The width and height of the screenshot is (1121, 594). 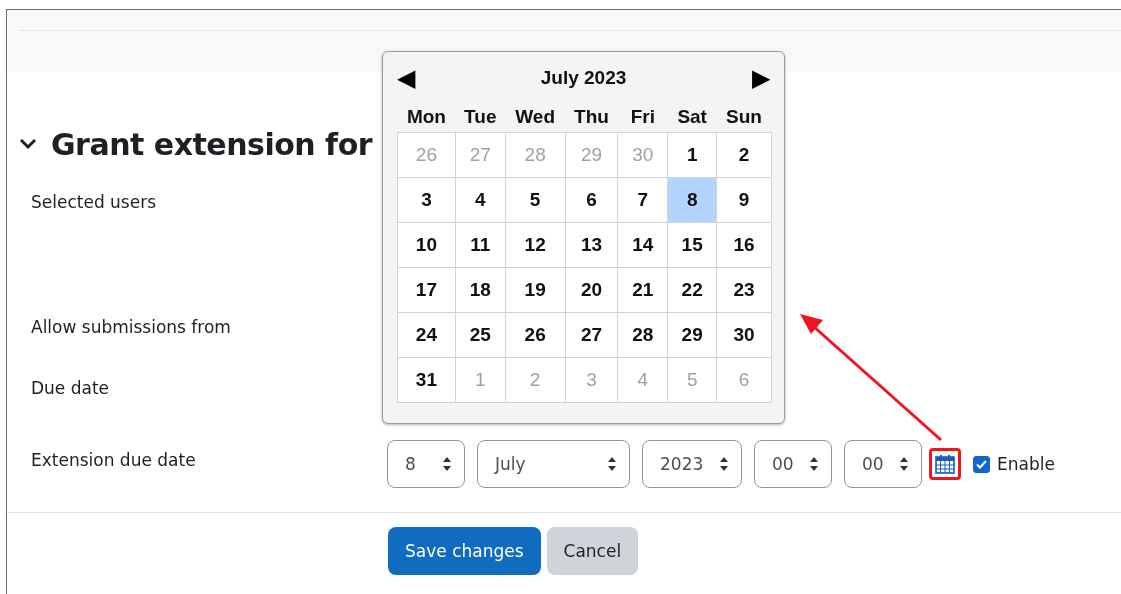 I want to click on previous-month-button: ◀, so click(x=406, y=78).